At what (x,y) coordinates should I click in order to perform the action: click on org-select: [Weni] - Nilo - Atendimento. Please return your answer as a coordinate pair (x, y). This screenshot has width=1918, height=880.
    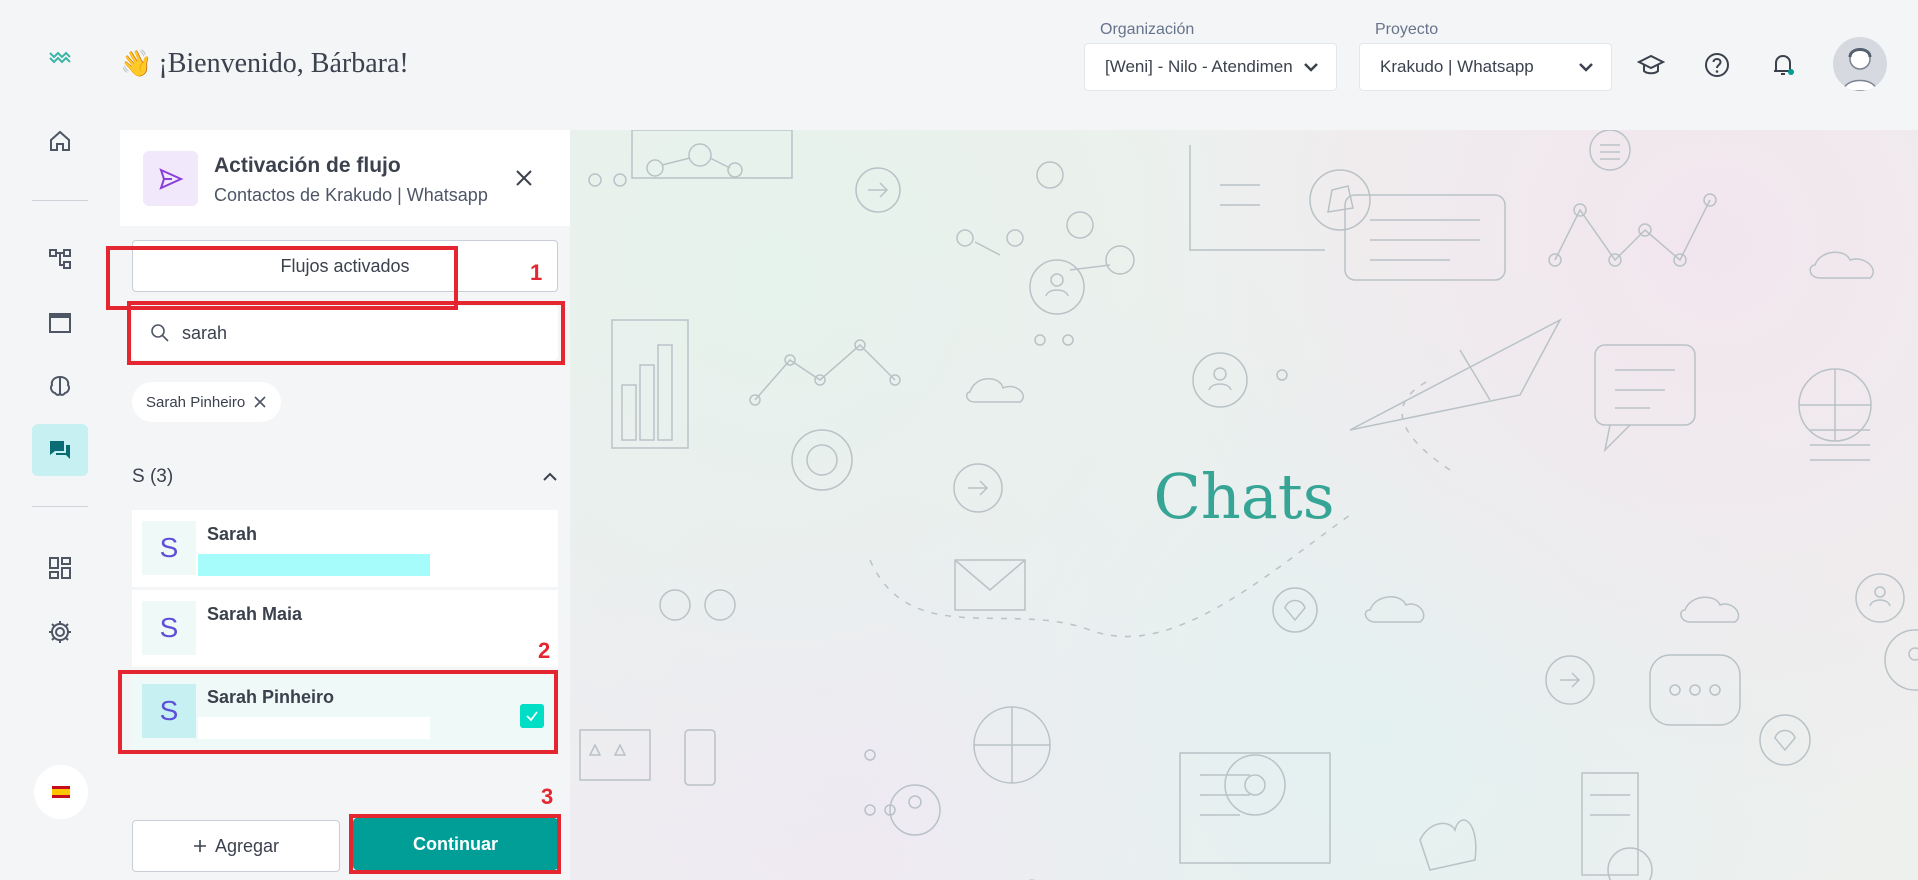
    Looking at the image, I should click on (1210, 67).